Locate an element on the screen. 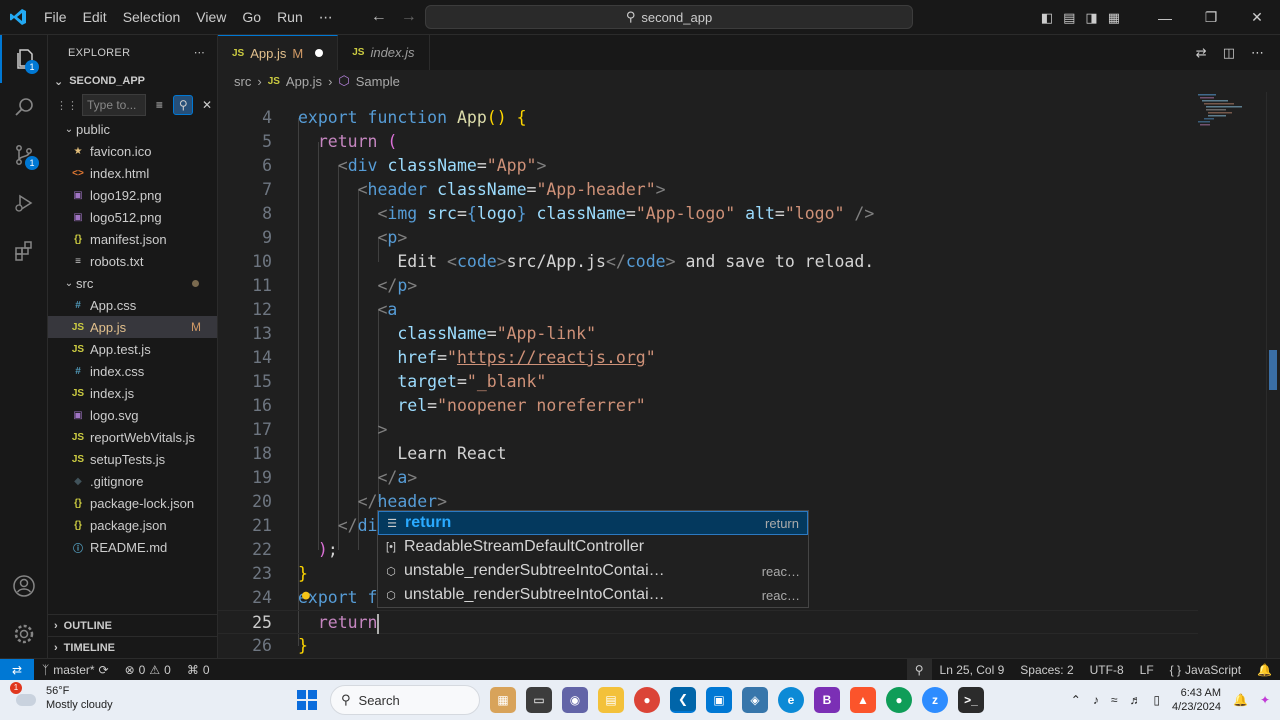 This screenshot has height=720, width=1280. chrome-icon: ● is located at coordinates (647, 700).